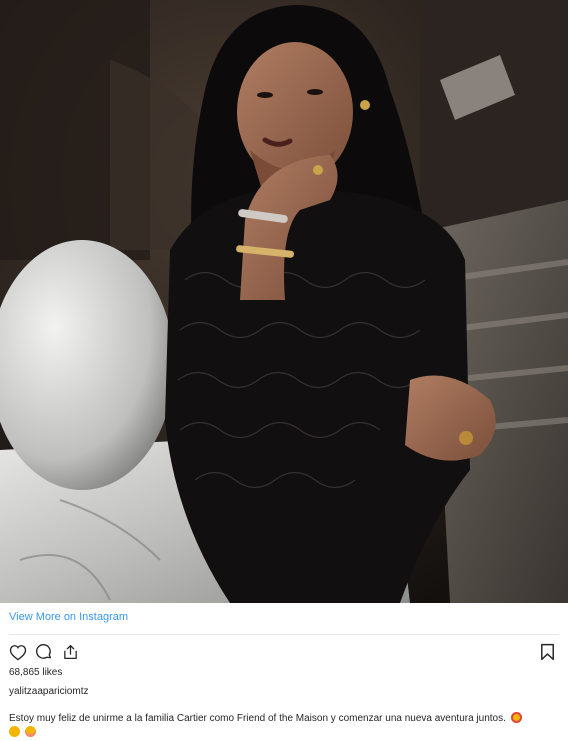  I want to click on post-username: yalitzaapariciomtz, so click(48, 691).